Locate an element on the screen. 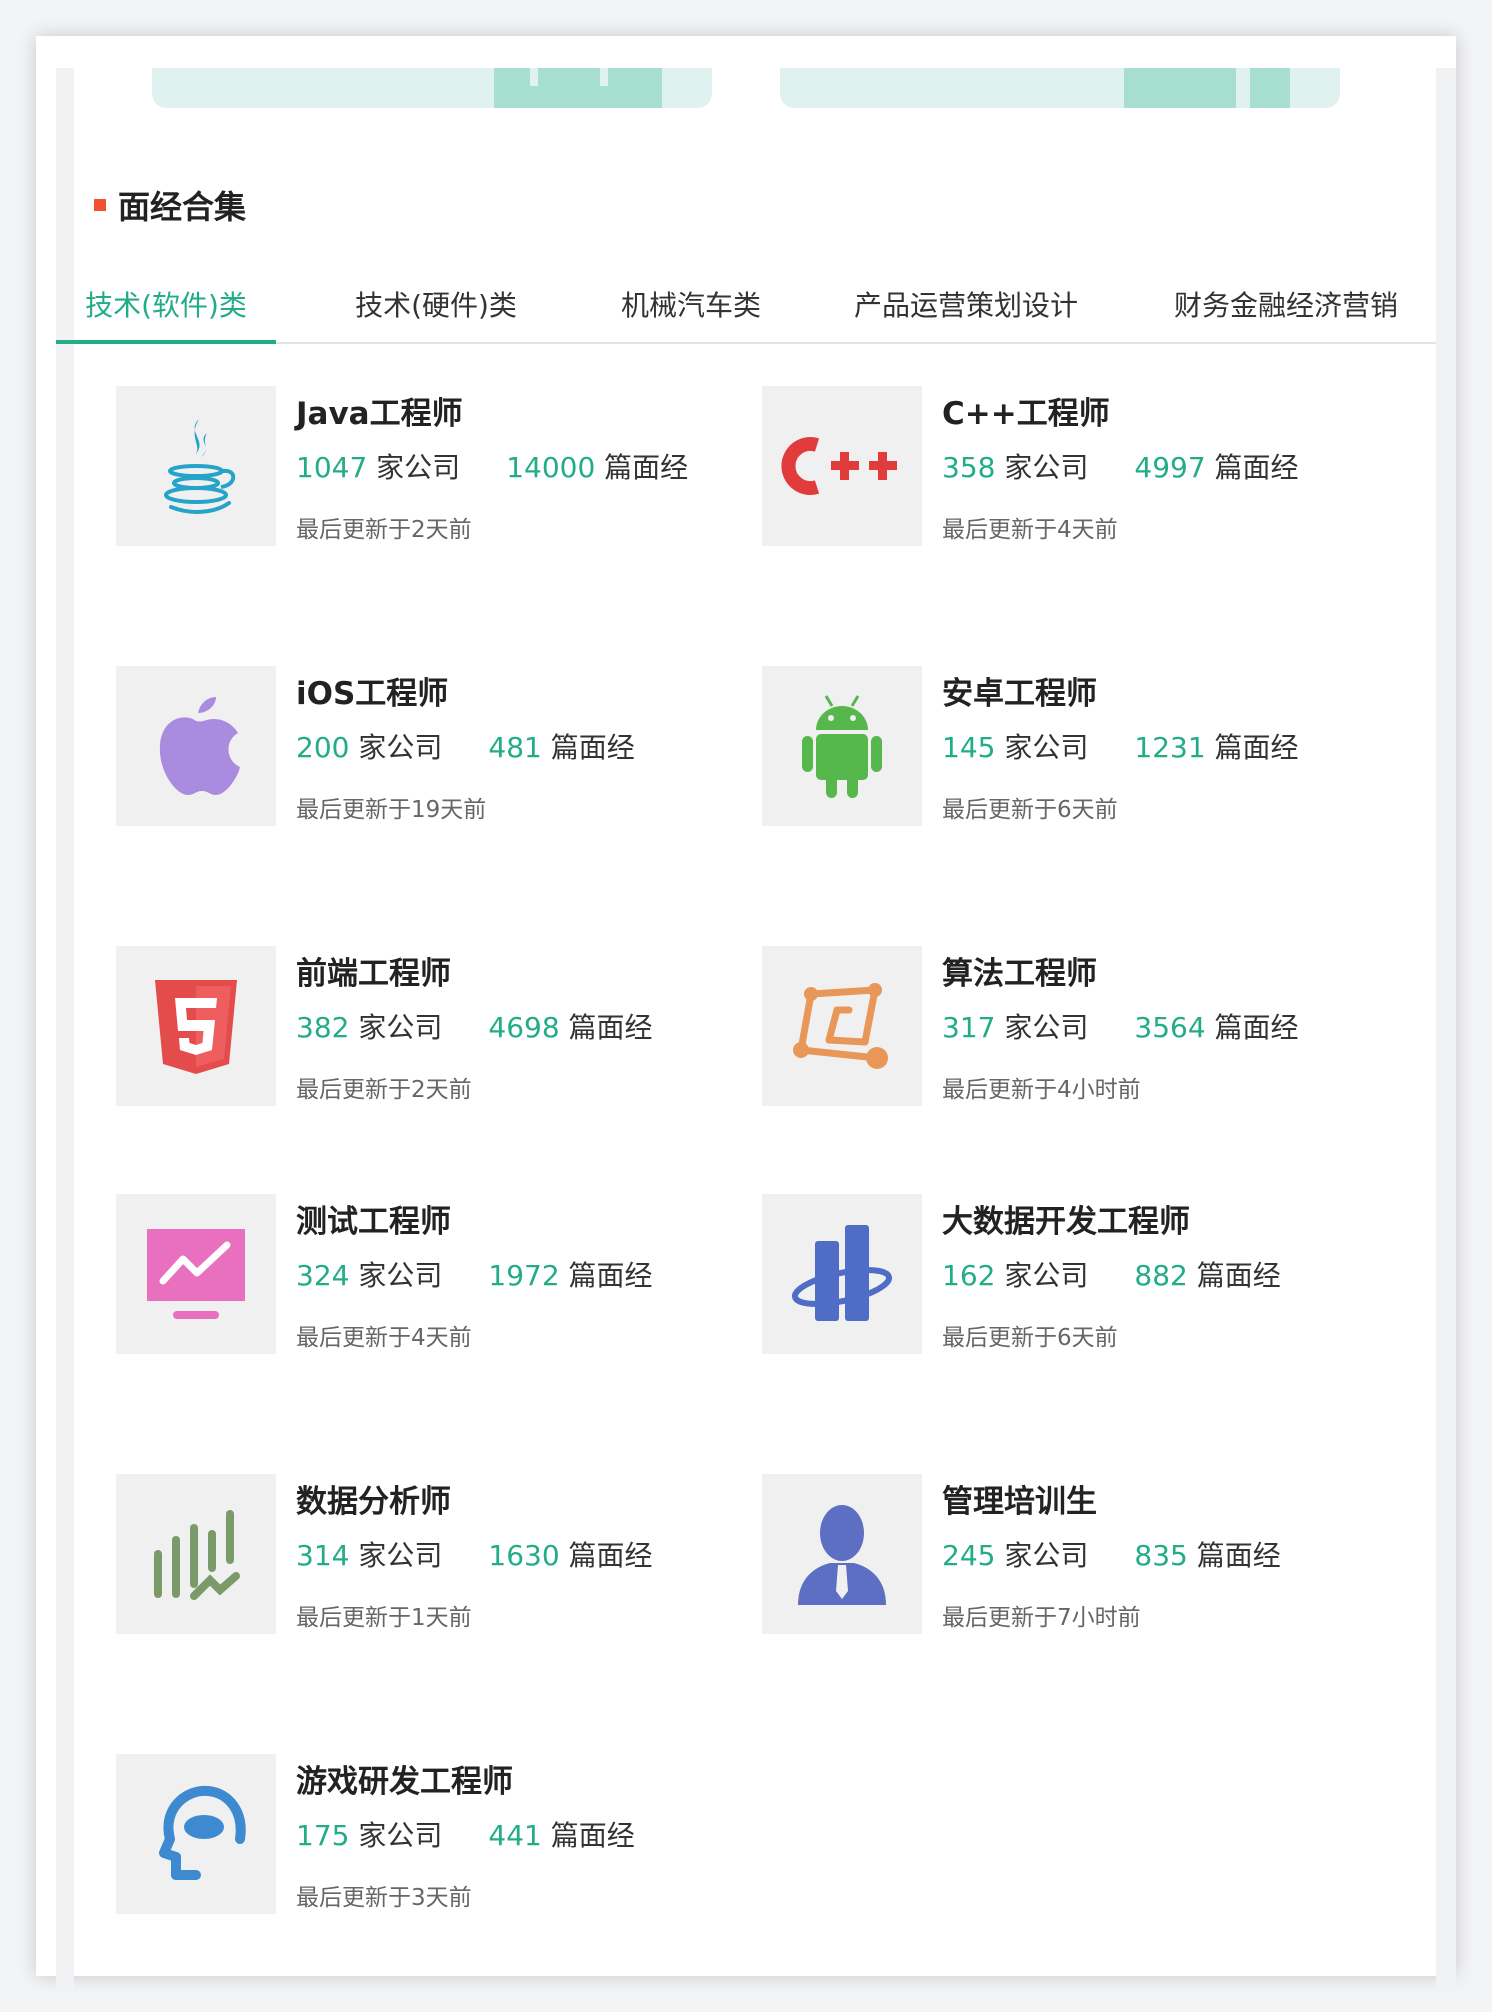  job-card-management: 管理培训生 245 家公司 835 篇面经 最后更新于7小时前 is located at coordinates (1062, 1555).